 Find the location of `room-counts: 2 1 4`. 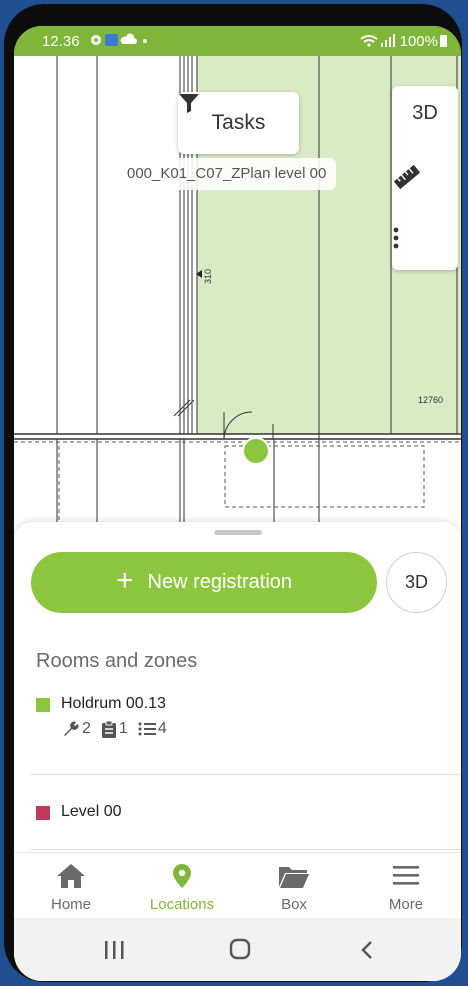

room-counts: 2 1 4 is located at coordinates (114, 729).